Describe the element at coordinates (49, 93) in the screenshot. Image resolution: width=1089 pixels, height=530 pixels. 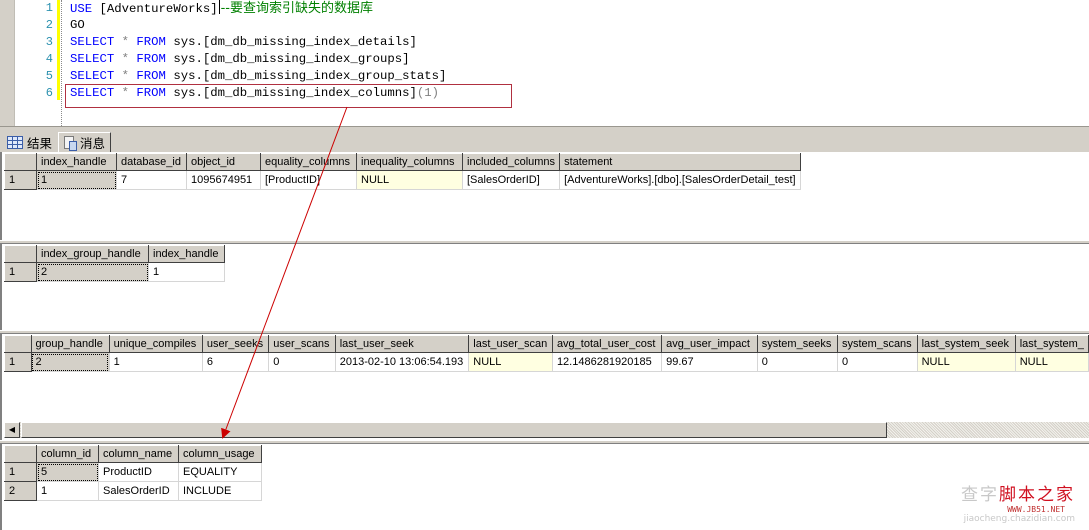
I see `line-number: 6` at that location.